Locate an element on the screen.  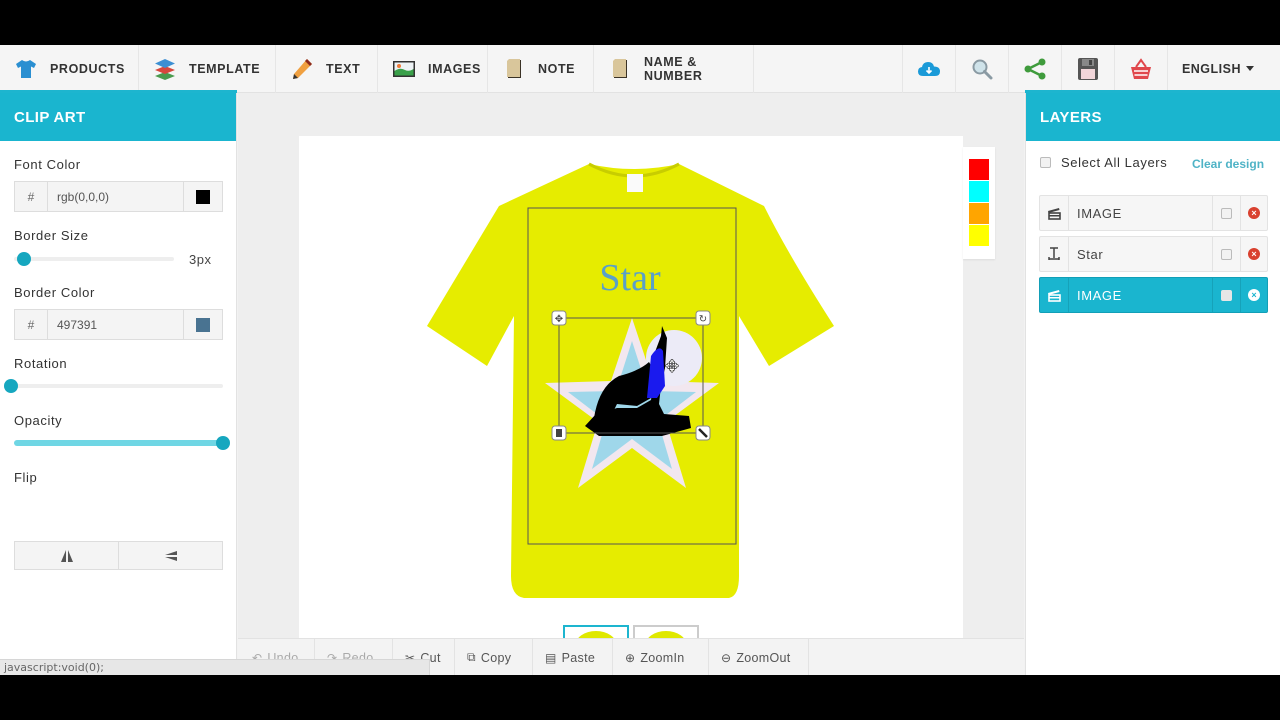
save-button is located at coordinates (1087, 69).